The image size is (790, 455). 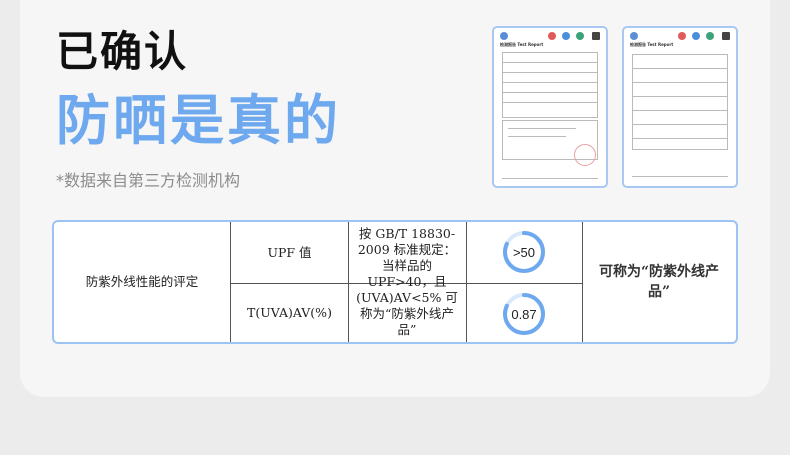 I want to click on report-stamp, so click(x=585, y=155).